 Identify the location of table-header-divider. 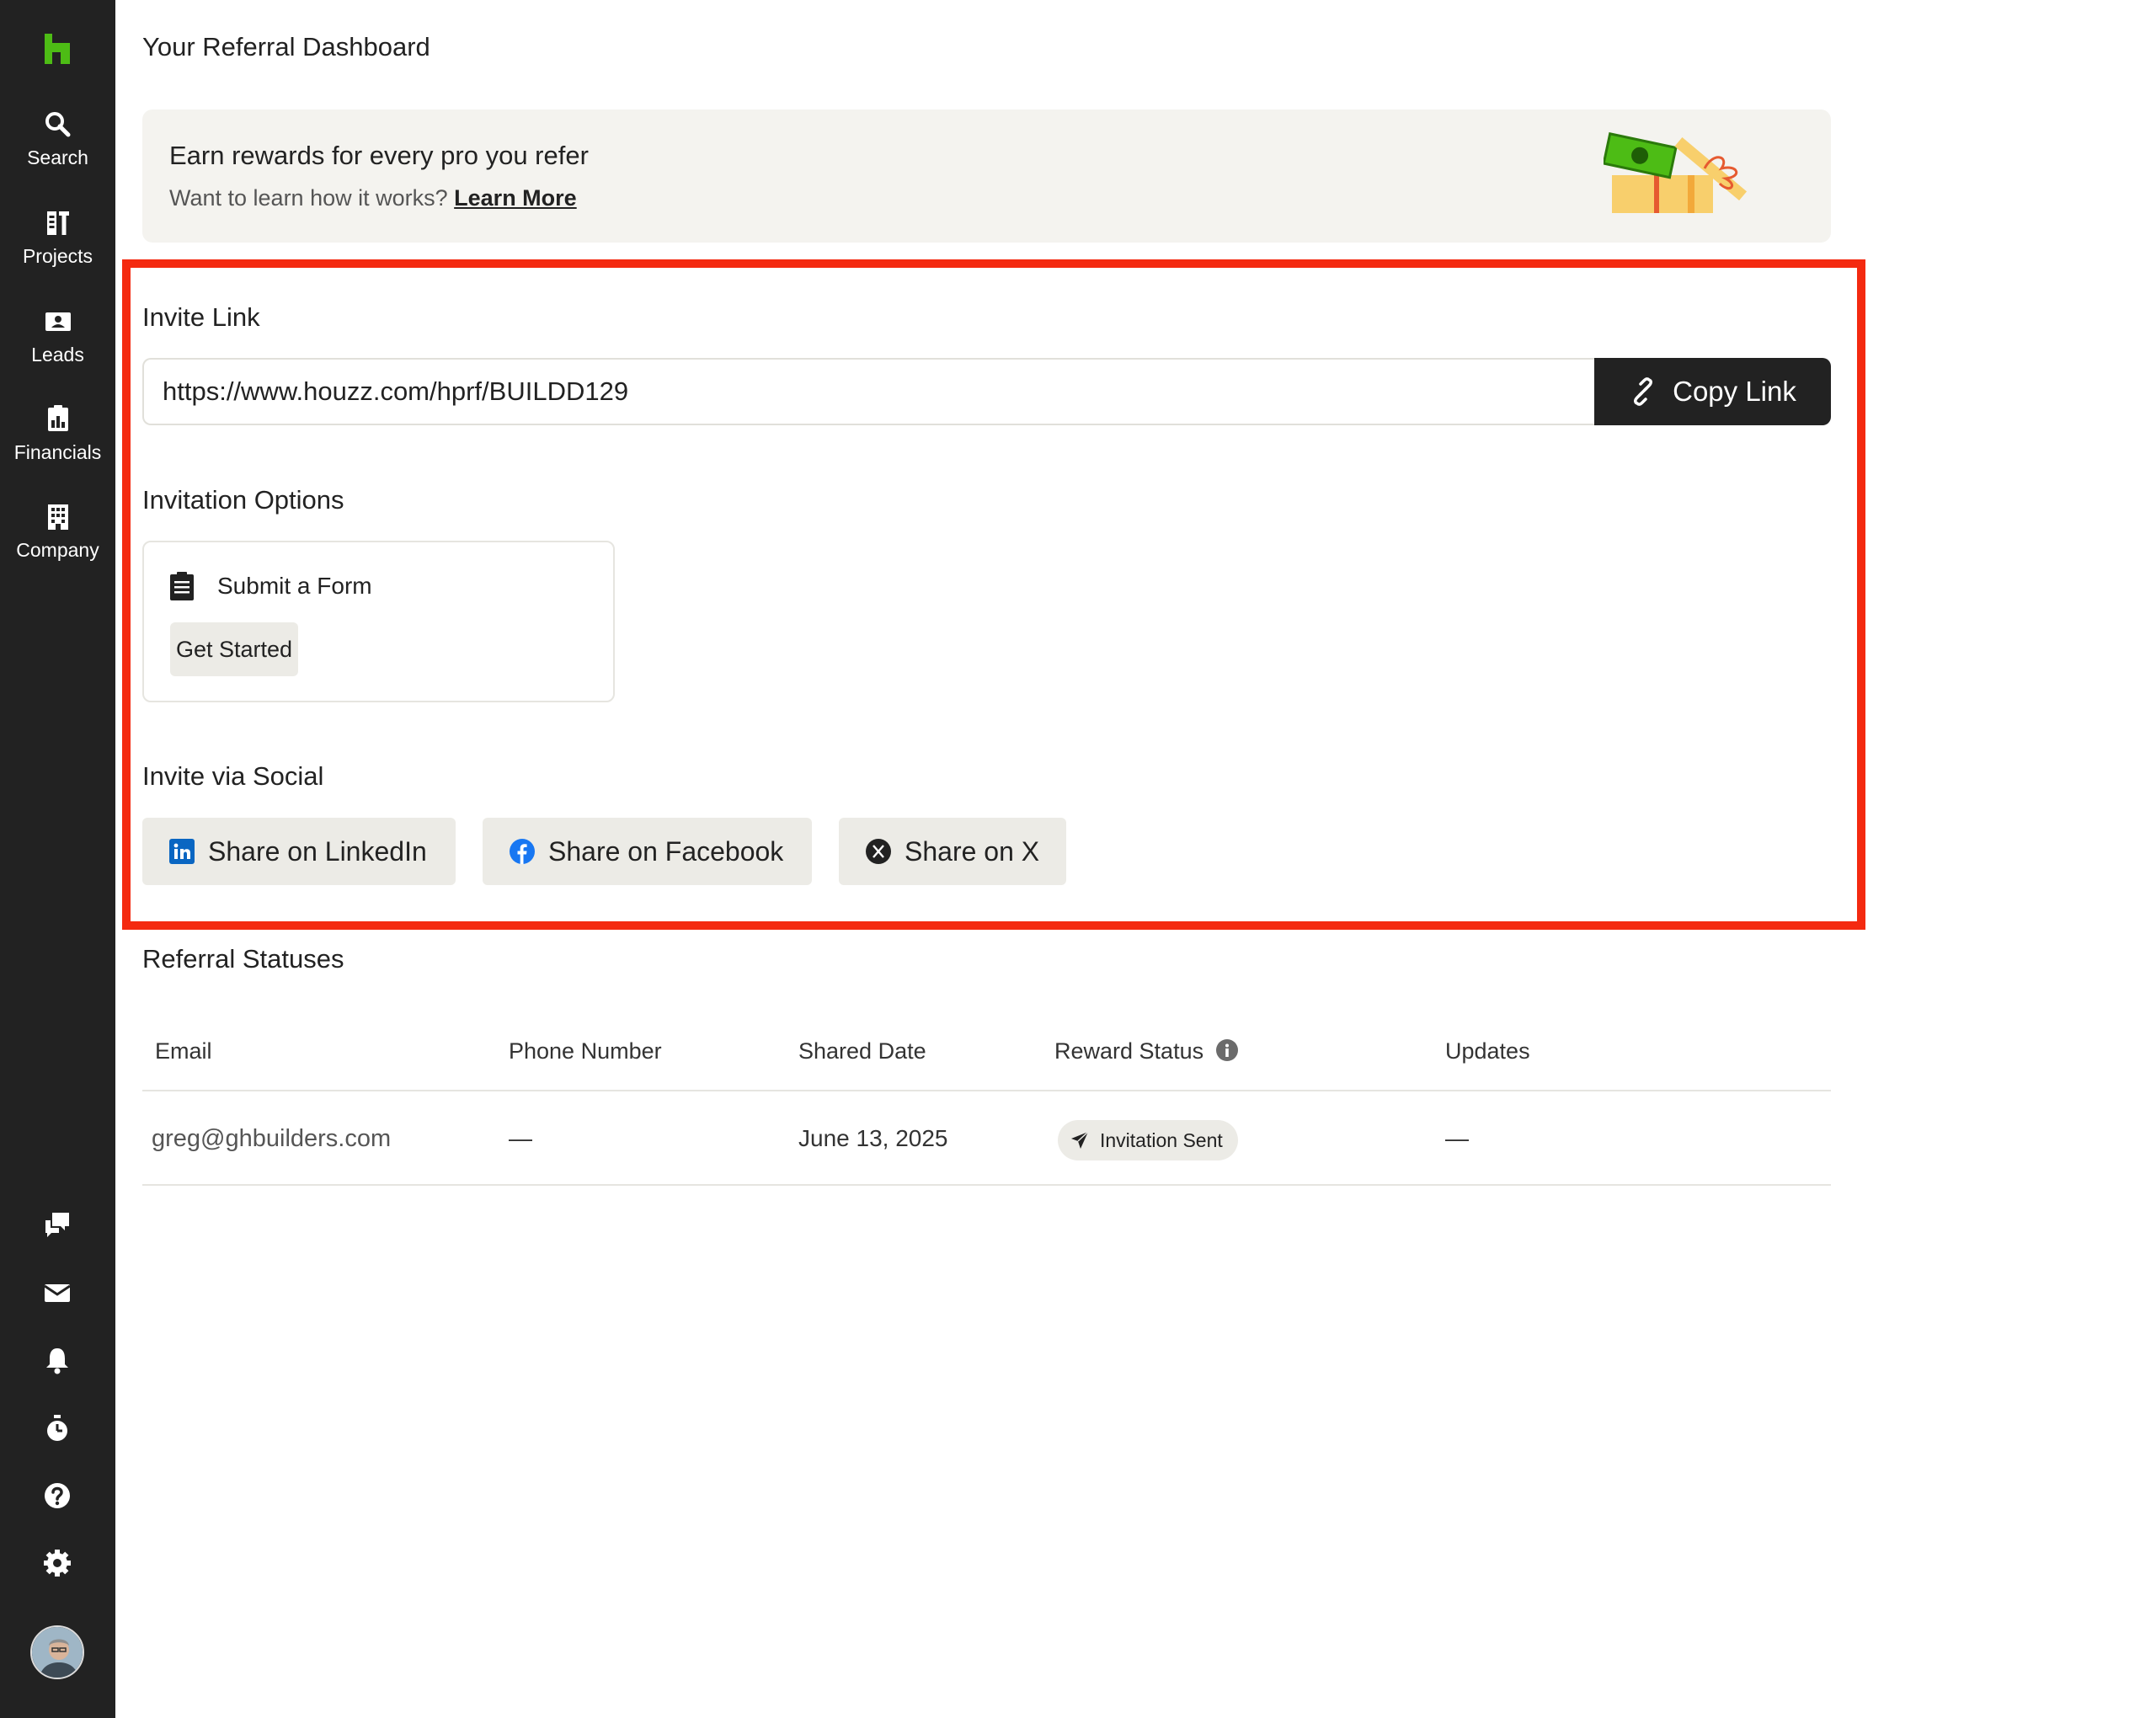
(986, 1090).